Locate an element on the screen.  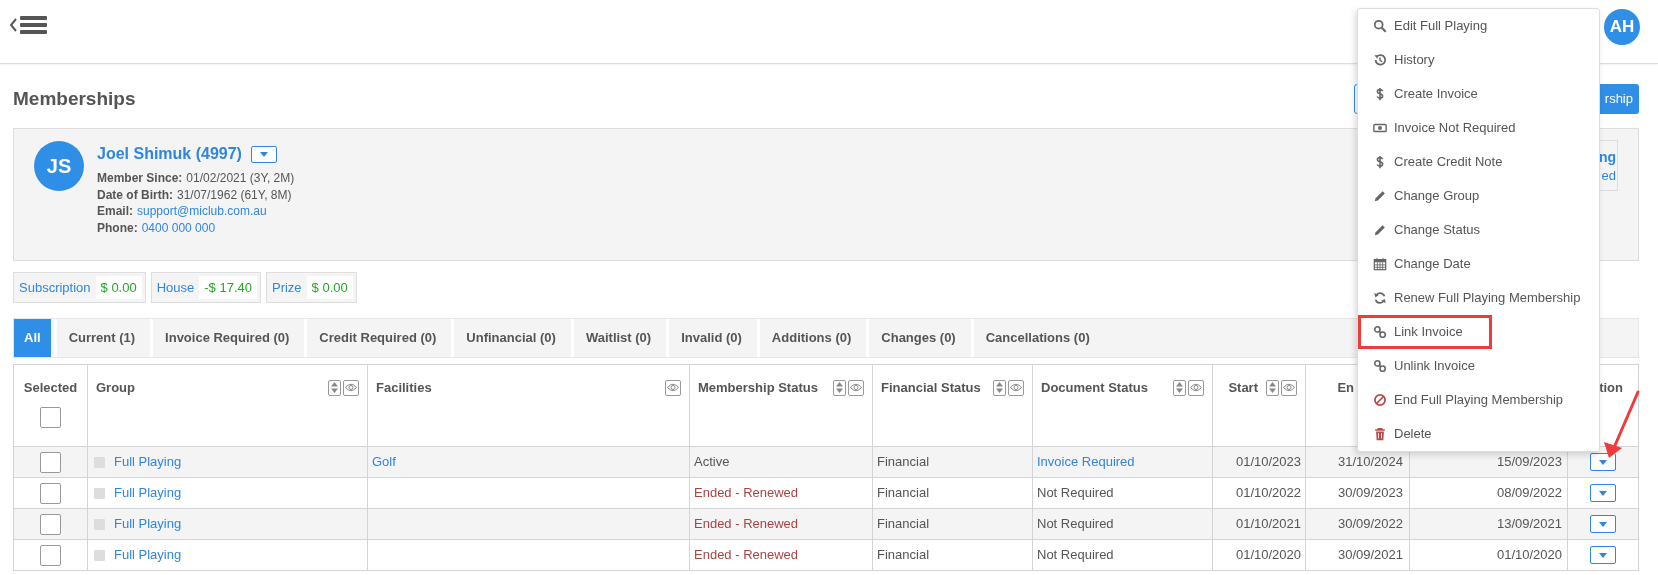
menu-item: History is located at coordinates (1478, 60).